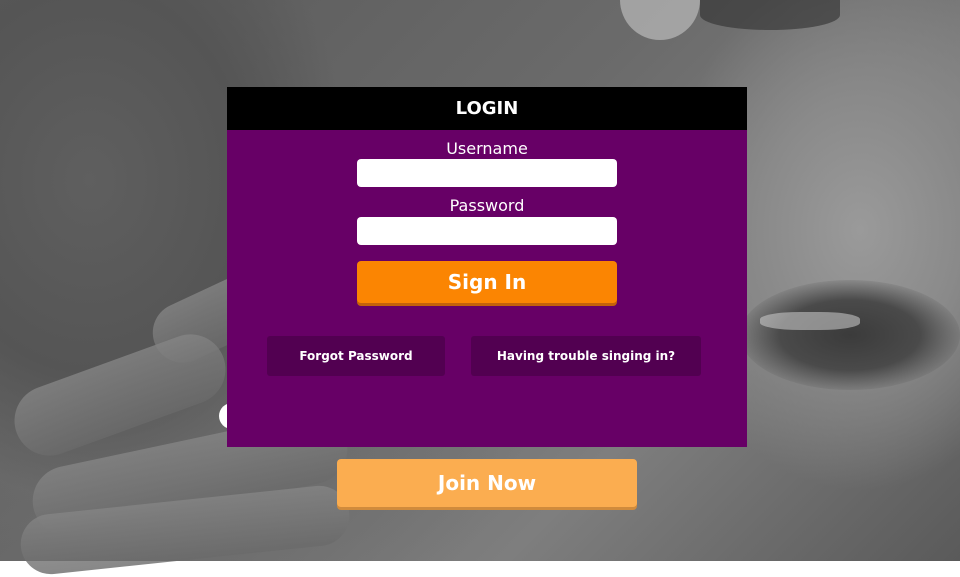 Image resolution: width=960 pixels, height=577 pixels. What do you see at coordinates (850, 335) in the screenshot?
I see `background-lips` at bounding box center [850, 335].